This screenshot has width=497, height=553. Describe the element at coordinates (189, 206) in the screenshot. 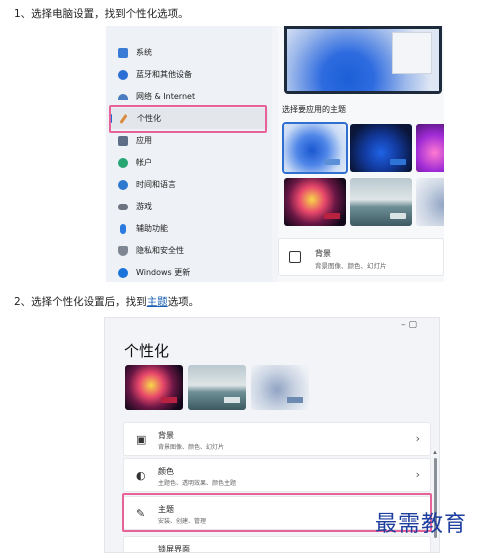

I see `sidebar-item-gaming: 游戏` at that location.